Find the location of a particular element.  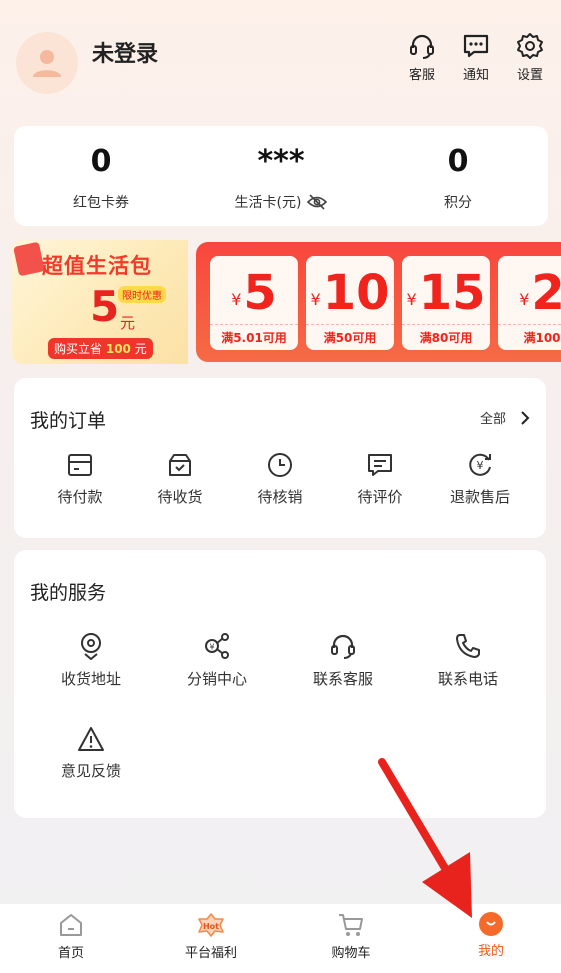

order-pending-receipt: 待收货 is located at coordinates (180, 479).